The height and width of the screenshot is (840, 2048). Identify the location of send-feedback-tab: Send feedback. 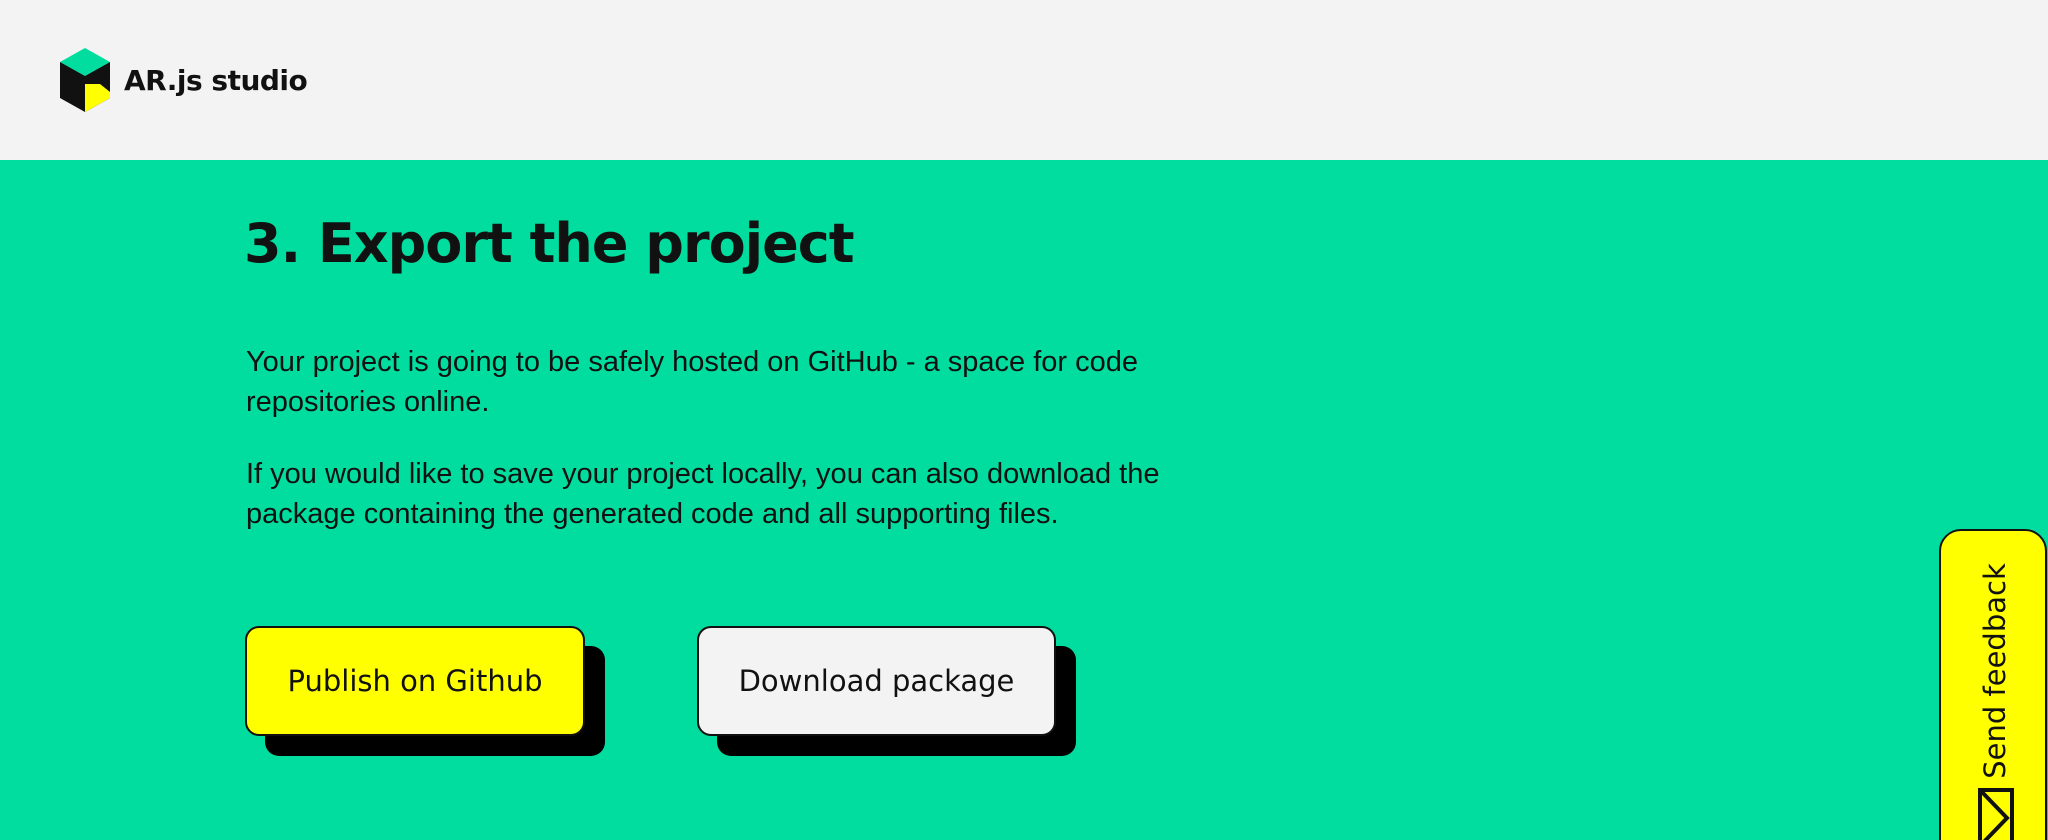
(1993, 684).